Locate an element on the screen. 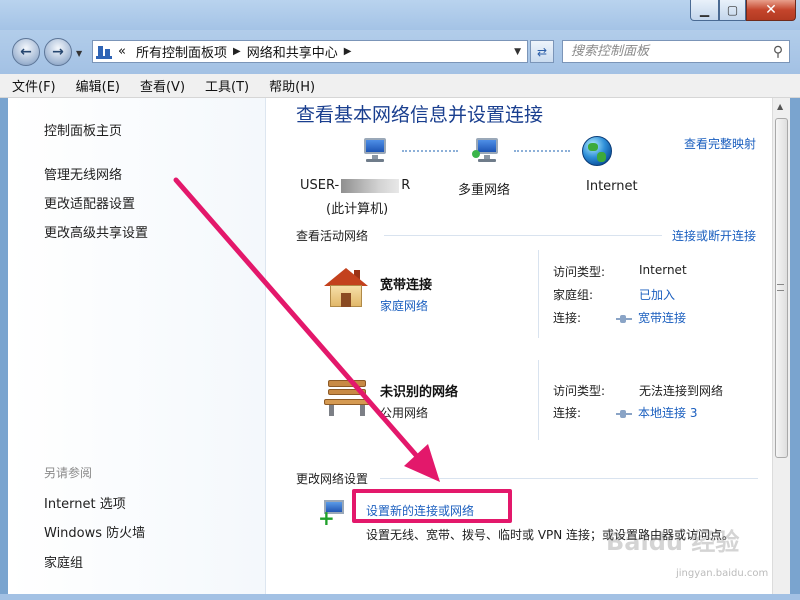 This screenshot has height=600, width=800. homegroup-joined-link: 已加入 is located at coordinates (657, 294).